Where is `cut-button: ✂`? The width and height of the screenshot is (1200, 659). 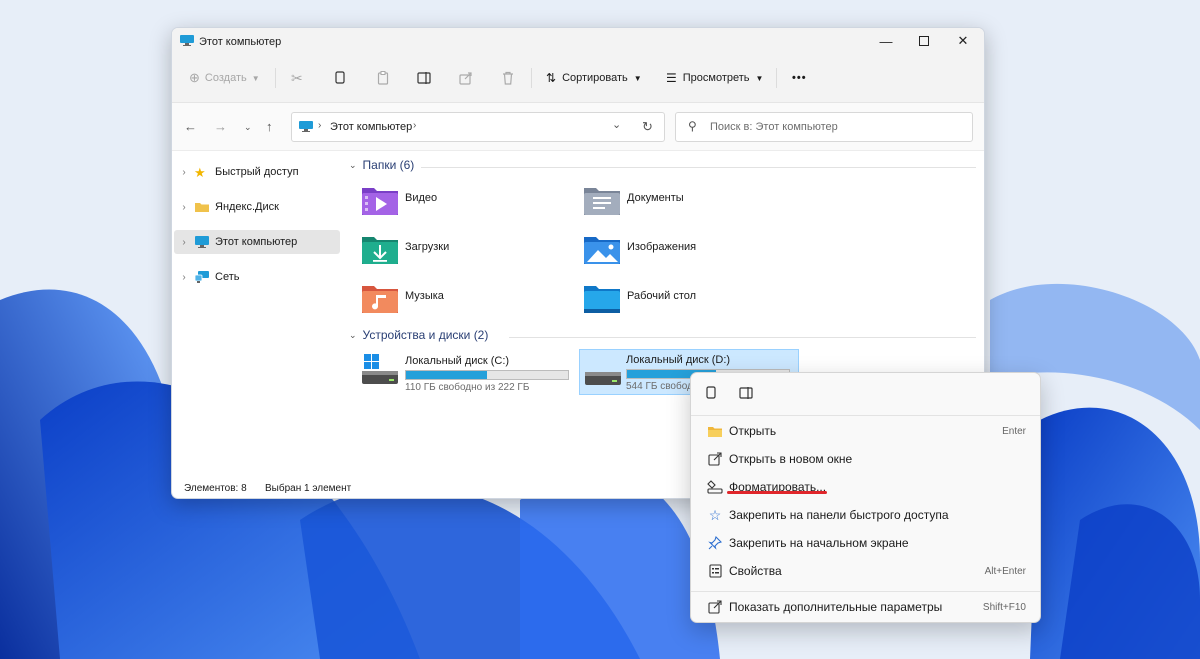
cut-button: ✂ is located at coordinates (297, 78).